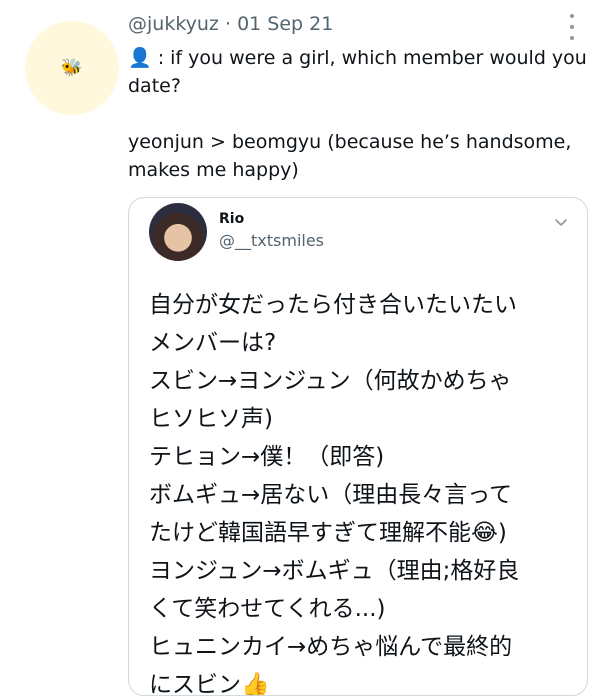  What do you see at coordinates (331, 647) in the screenshot?
I see `quoted-line: ヒュニンカイ→めちゃ悩んで最終的` at bounding box center [331, 647].